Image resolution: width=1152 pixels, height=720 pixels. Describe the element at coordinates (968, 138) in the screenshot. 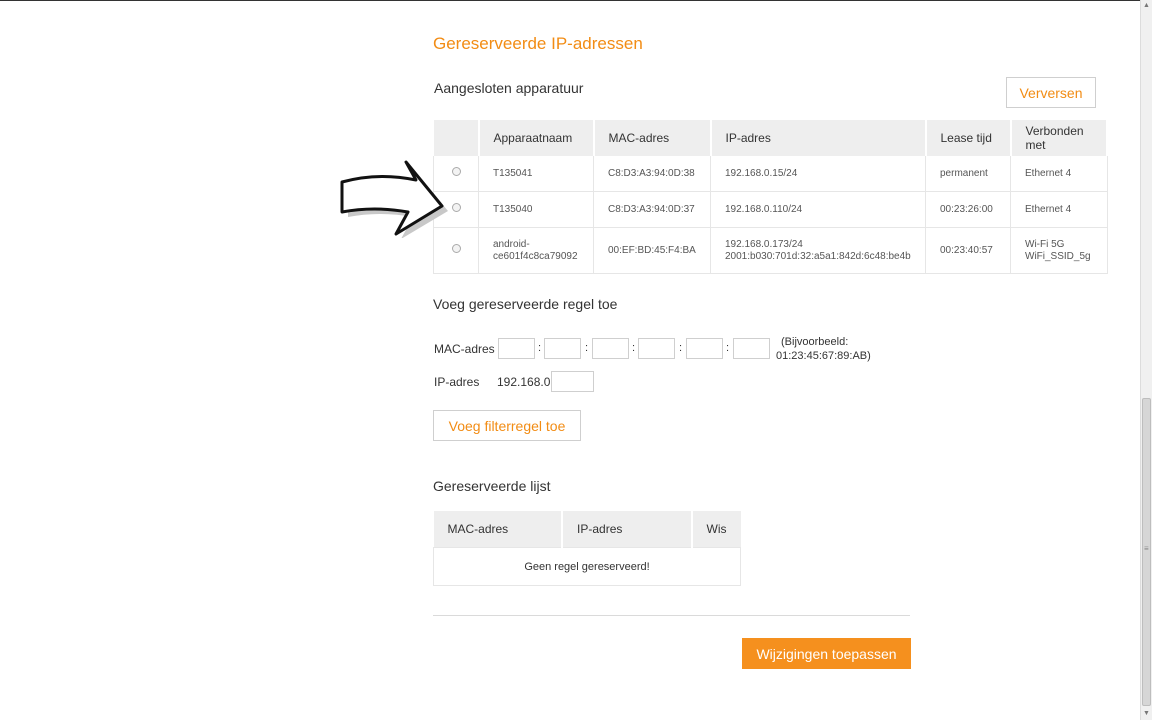

I see `column-header-lease: Lease tijd` at that location.